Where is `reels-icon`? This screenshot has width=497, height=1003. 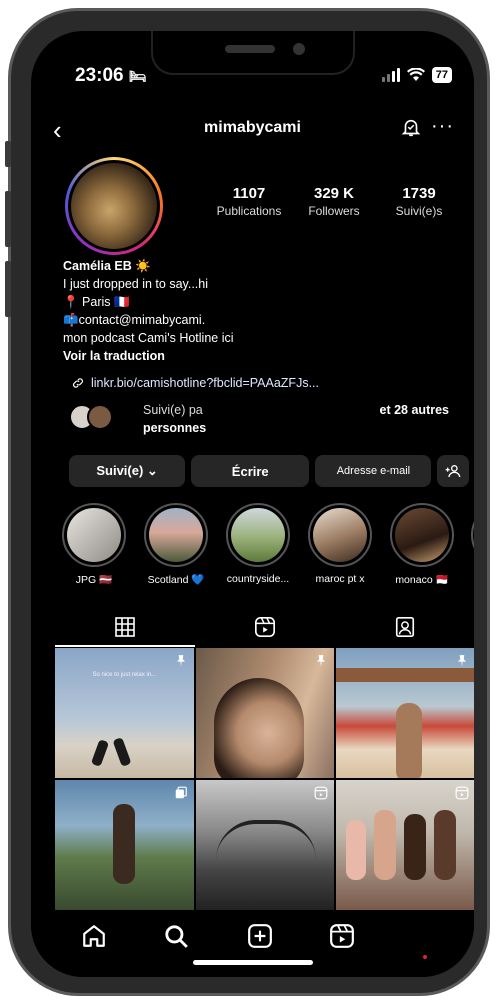 reels-icon is located at coordinates (265, 627).